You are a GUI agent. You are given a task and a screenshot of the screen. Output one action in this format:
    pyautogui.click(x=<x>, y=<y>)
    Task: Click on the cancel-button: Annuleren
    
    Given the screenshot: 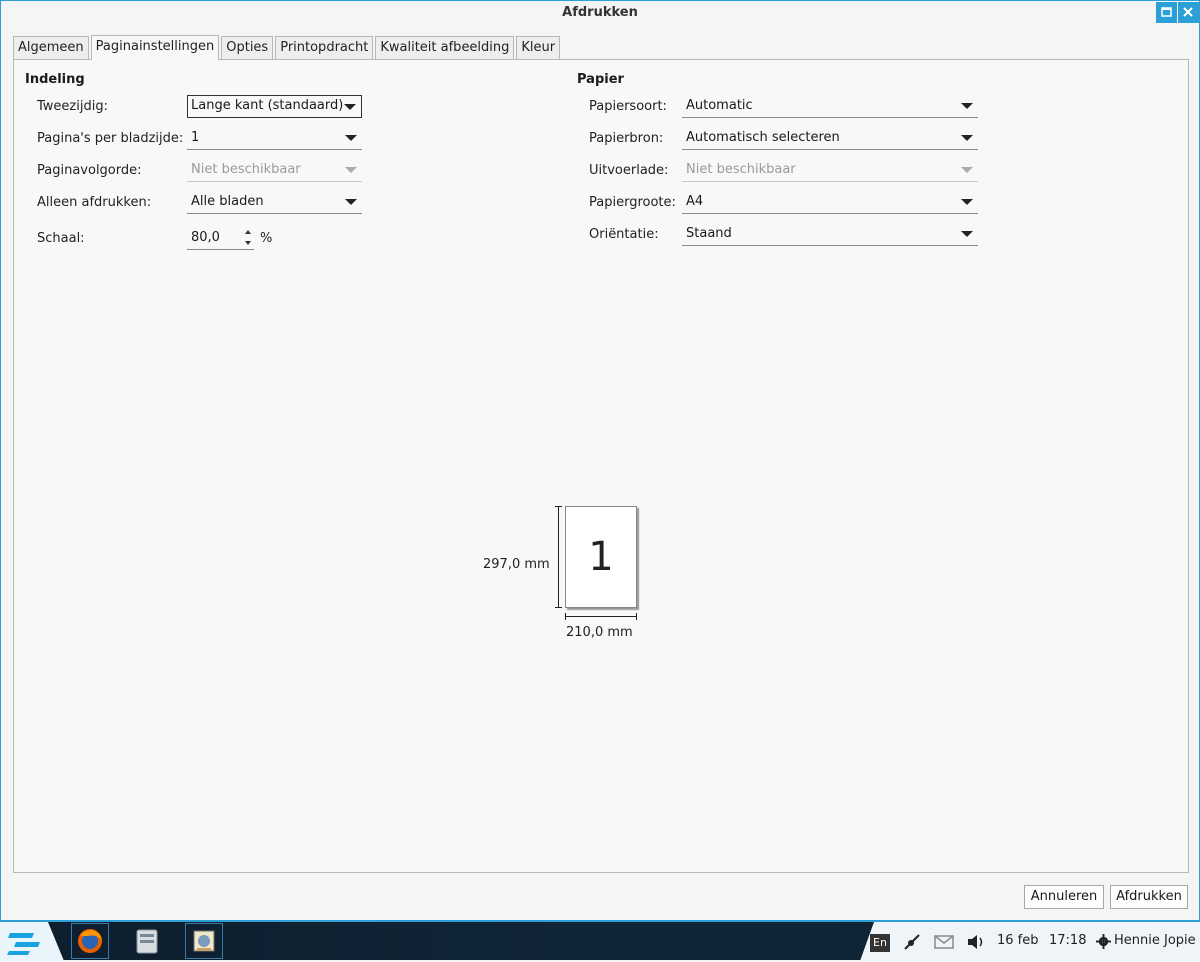 What is the action you would take?
    pyautogui.click(x=1064, y=897)
    